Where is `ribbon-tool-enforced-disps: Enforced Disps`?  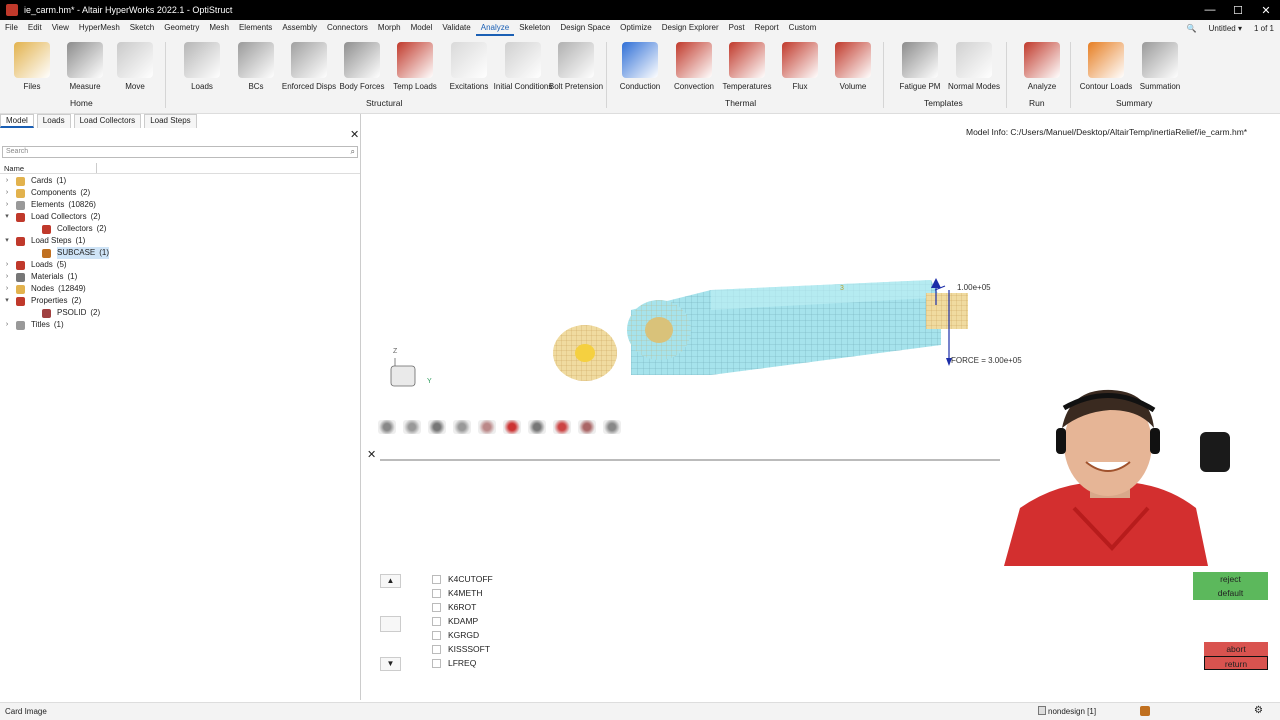
ribbon-tool-enforced-disps: Enforced Disps is located at coordinates (309, 65).